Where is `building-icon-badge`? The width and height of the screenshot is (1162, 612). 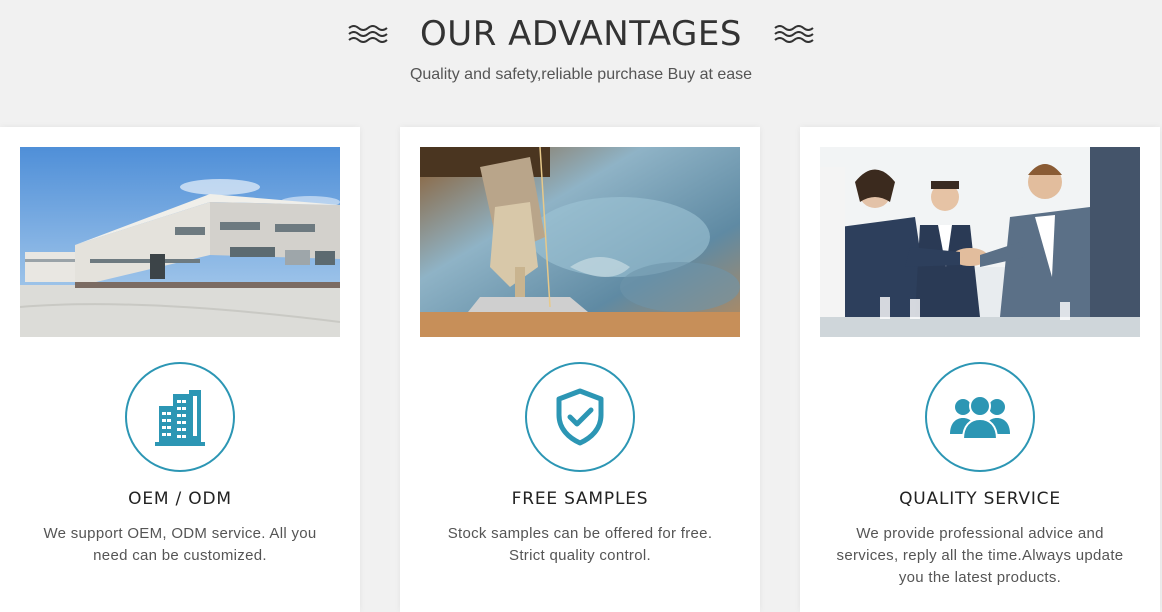
building-icon-badge is located at coordinates (180, 417).